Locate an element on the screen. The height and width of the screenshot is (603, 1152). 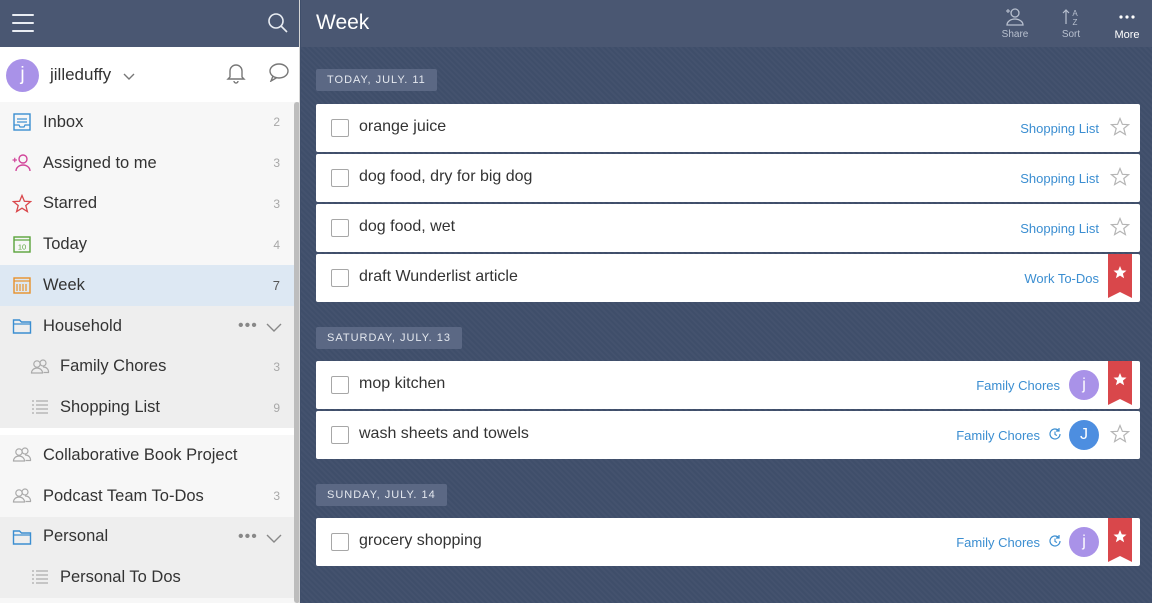
task-row: dog food, wet Shopping List is located at coordinates (728, 228).